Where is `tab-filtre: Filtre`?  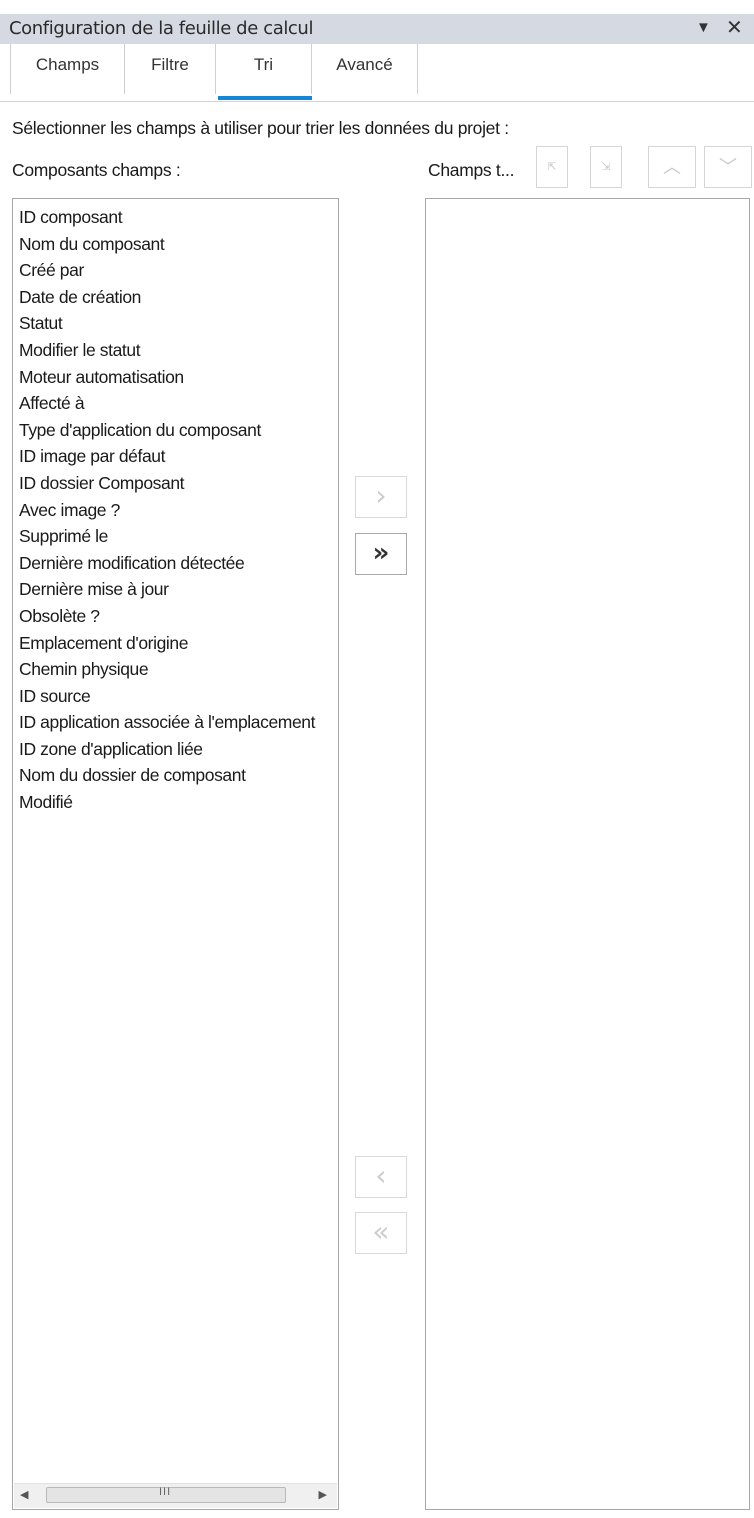 tab-filtre: Filtre is located at coordinates (170, 69).